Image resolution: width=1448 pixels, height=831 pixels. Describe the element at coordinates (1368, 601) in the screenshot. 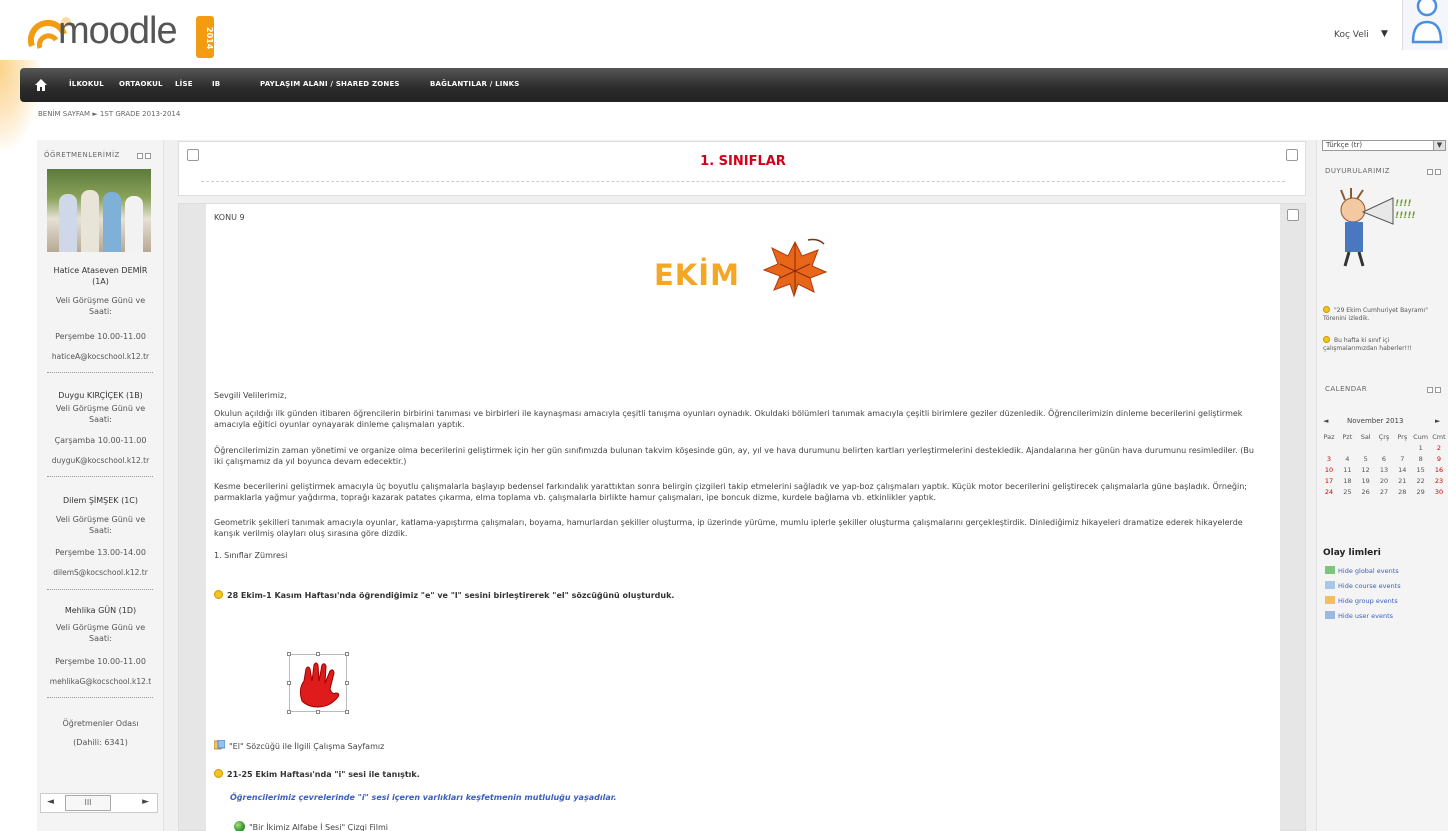

I see `hide-link-text: Hide group events` at that location.